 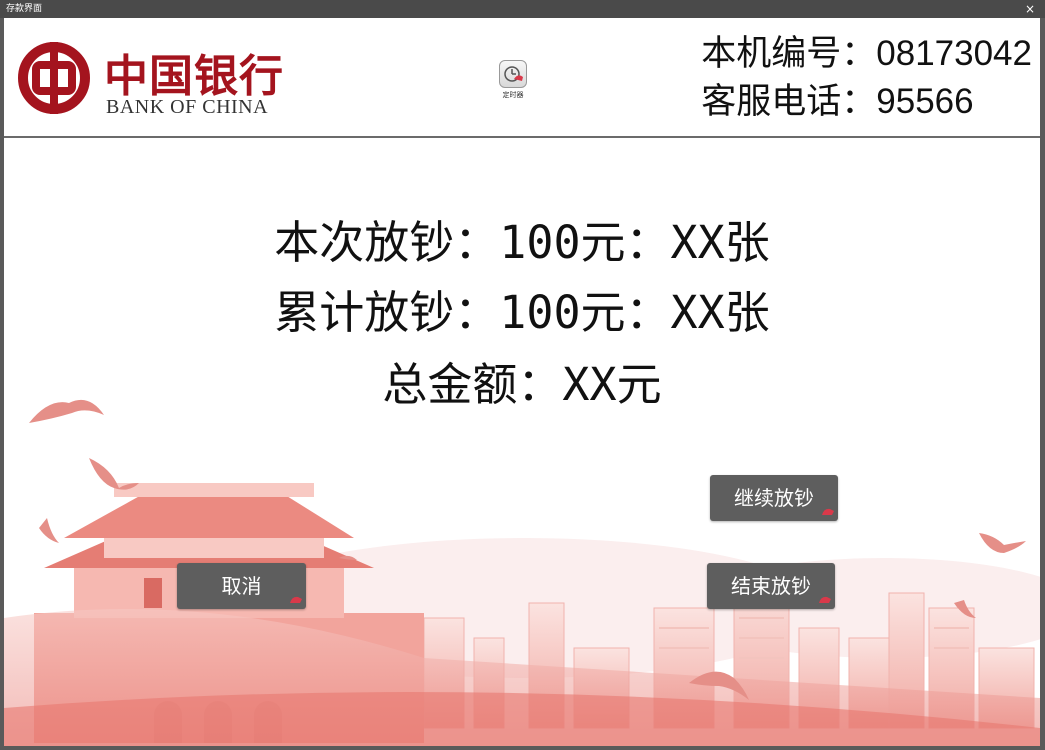 I want to click on cumulative-dispense-value: 100元：XX张, so click(x=634, y=312).